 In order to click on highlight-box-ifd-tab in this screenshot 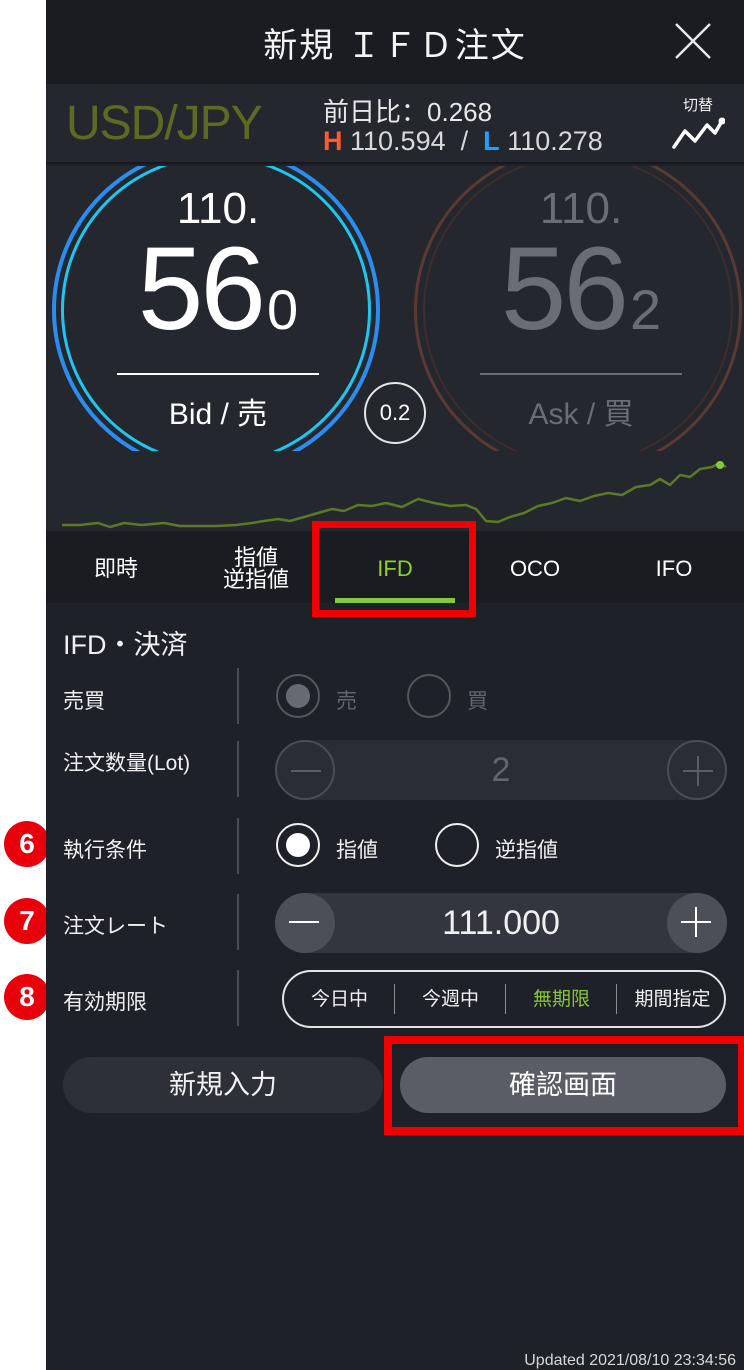, I will do `click(394, 569)`.